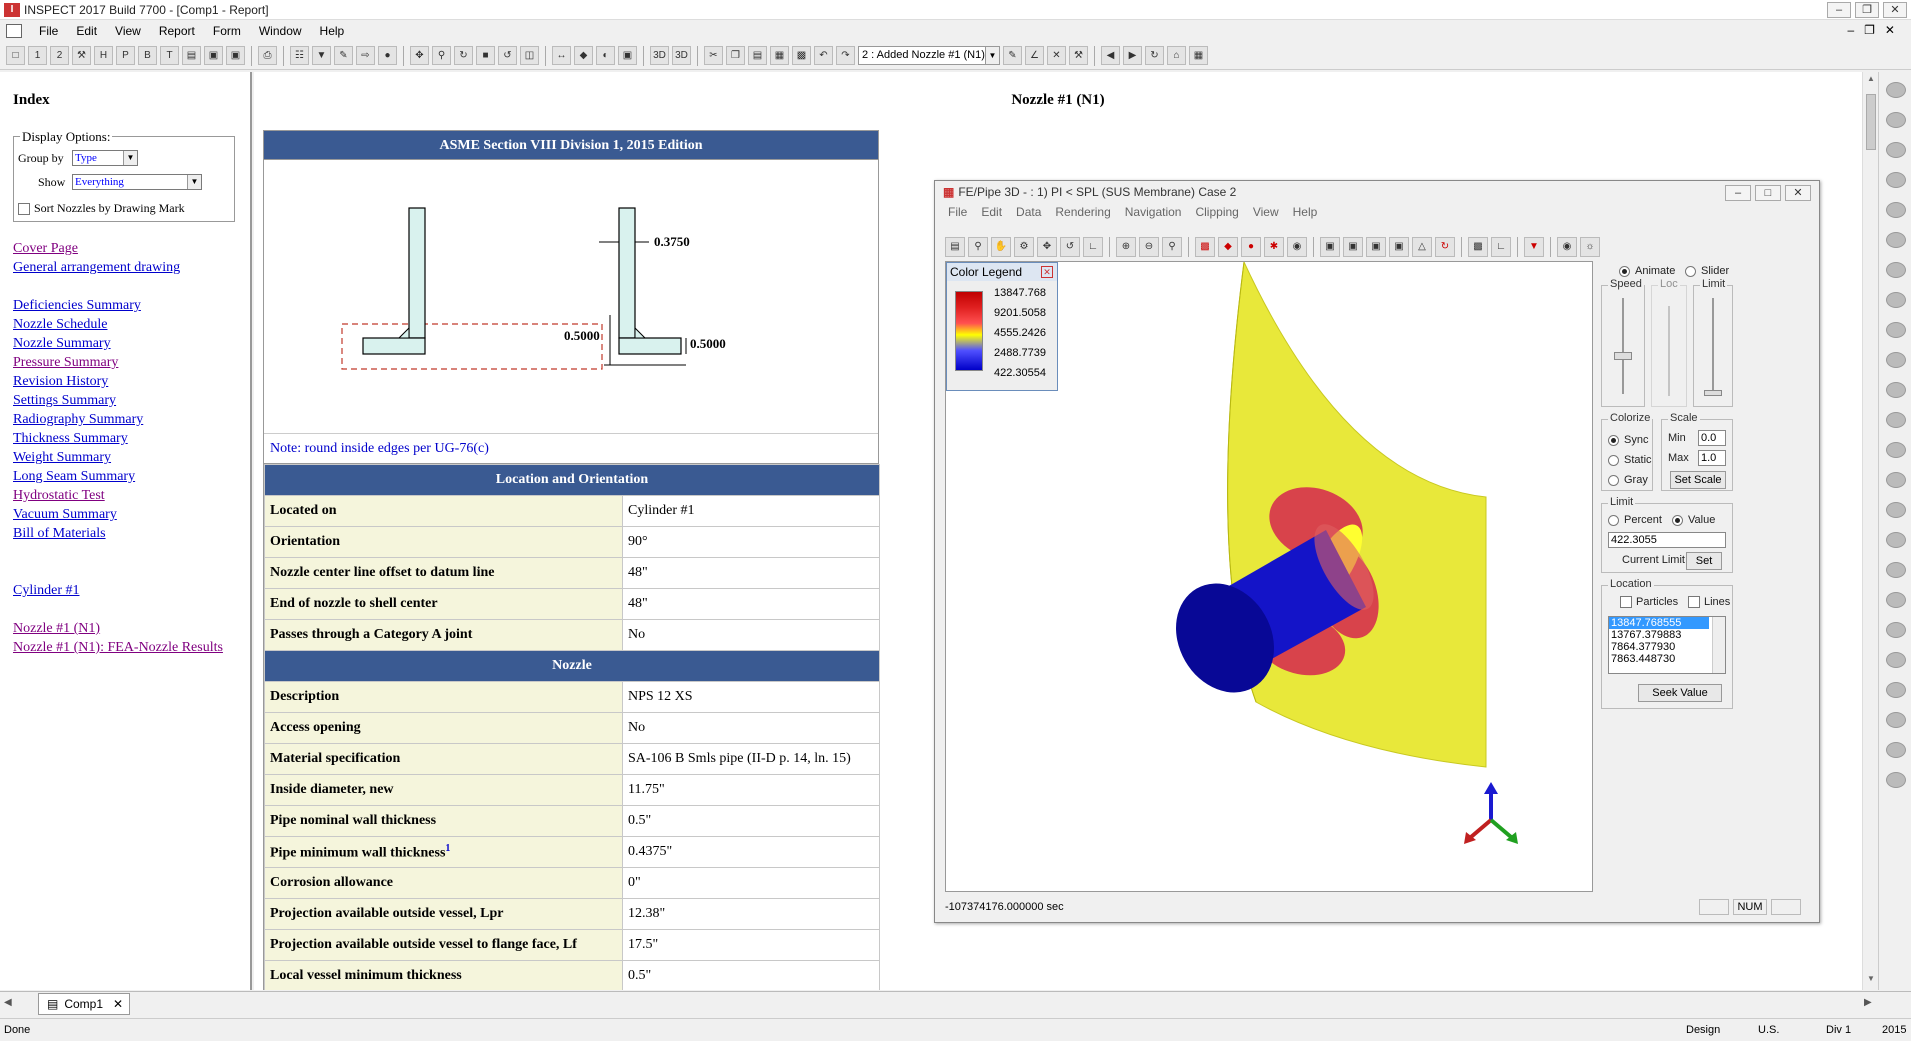 The image size is (1911, 1041). I want to click on pan-hand-icon: ✋, so click(1001, 247).